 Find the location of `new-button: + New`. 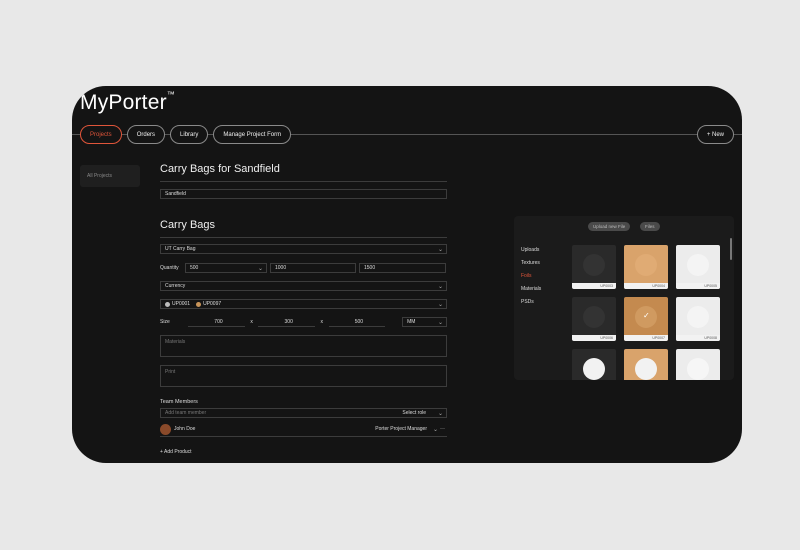

new-button: + New is located at coordinates (715, 134).